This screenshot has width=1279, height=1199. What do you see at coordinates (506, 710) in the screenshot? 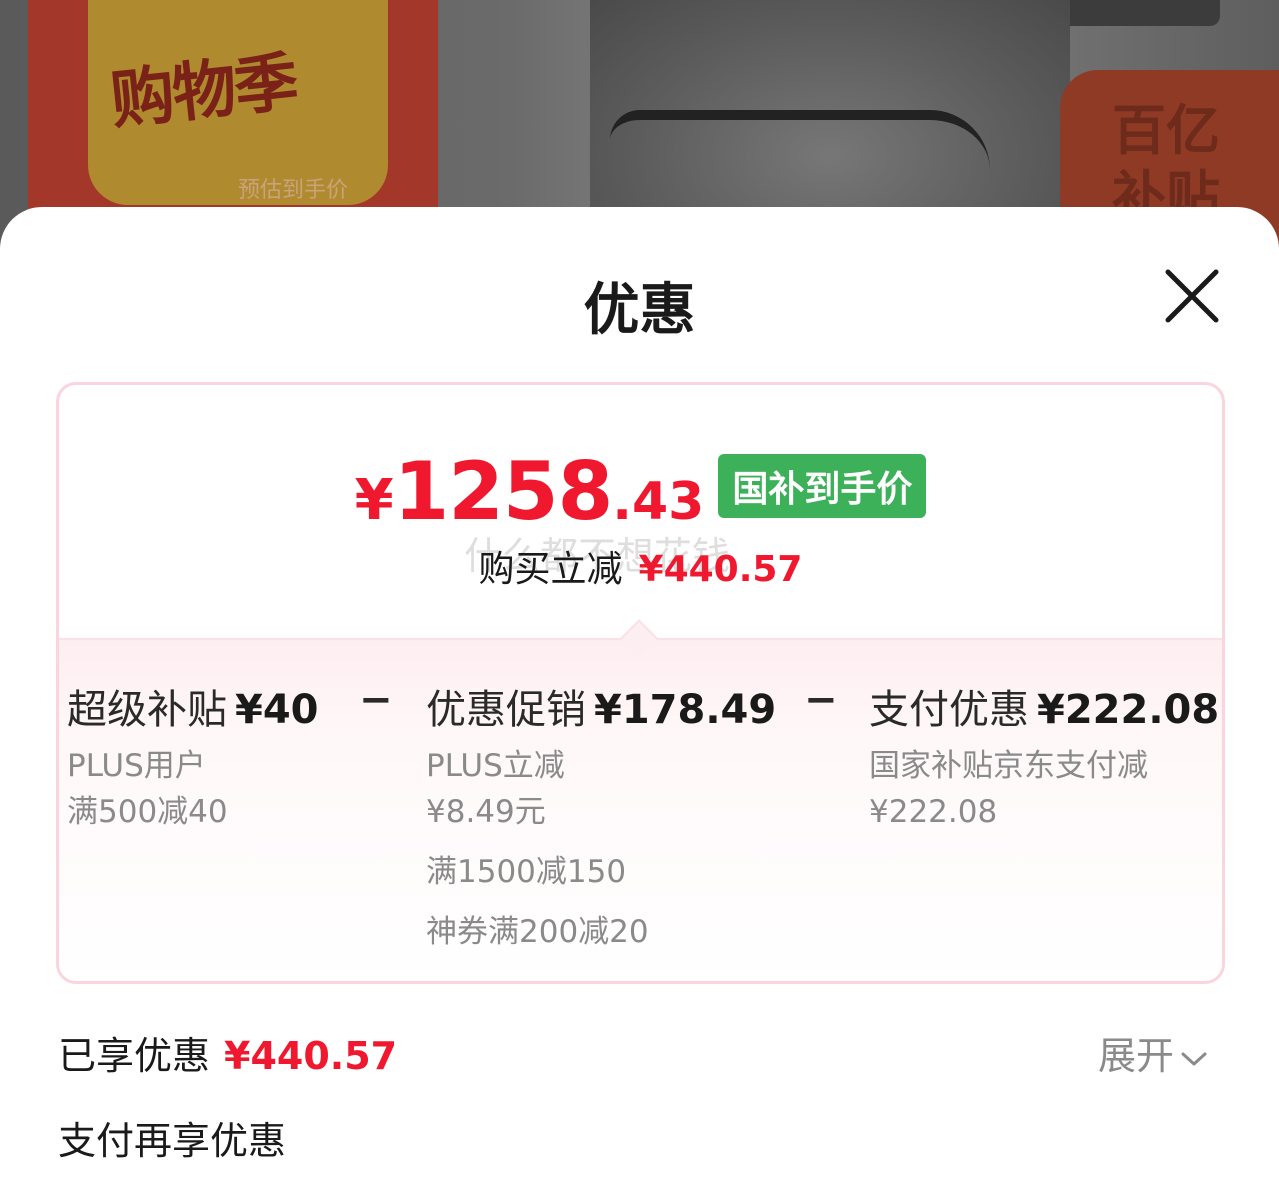
I see `promotion-title: 优惠促销` at bounding box center [506, 710].